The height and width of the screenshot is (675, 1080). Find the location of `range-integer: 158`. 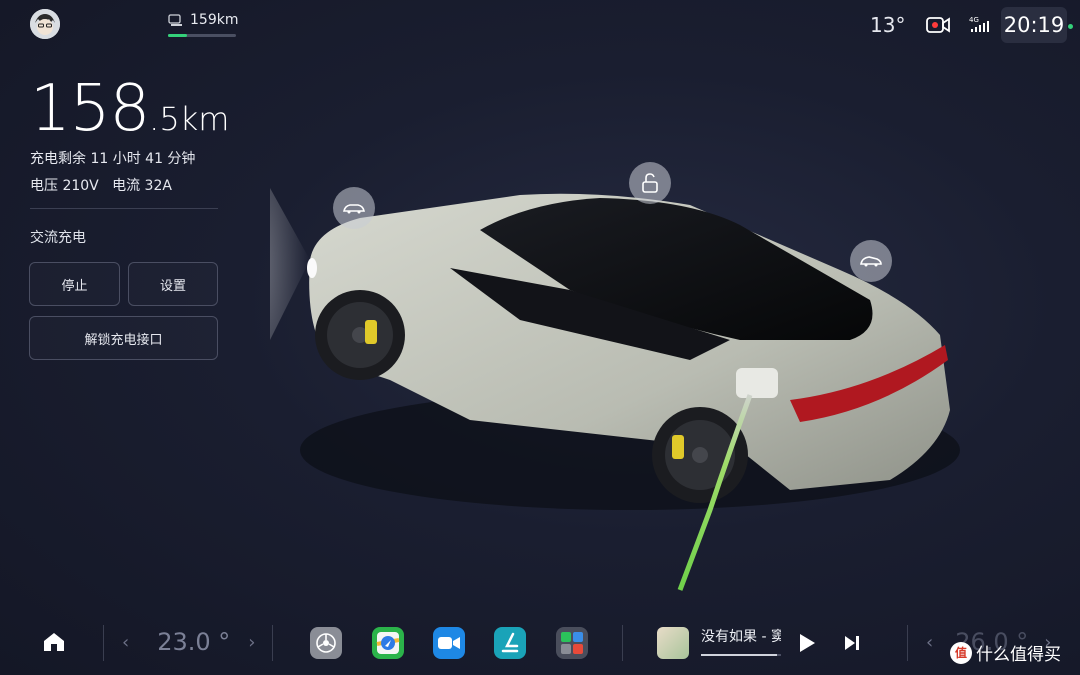

range-integer: 158 is located at coordinates (90, 109).